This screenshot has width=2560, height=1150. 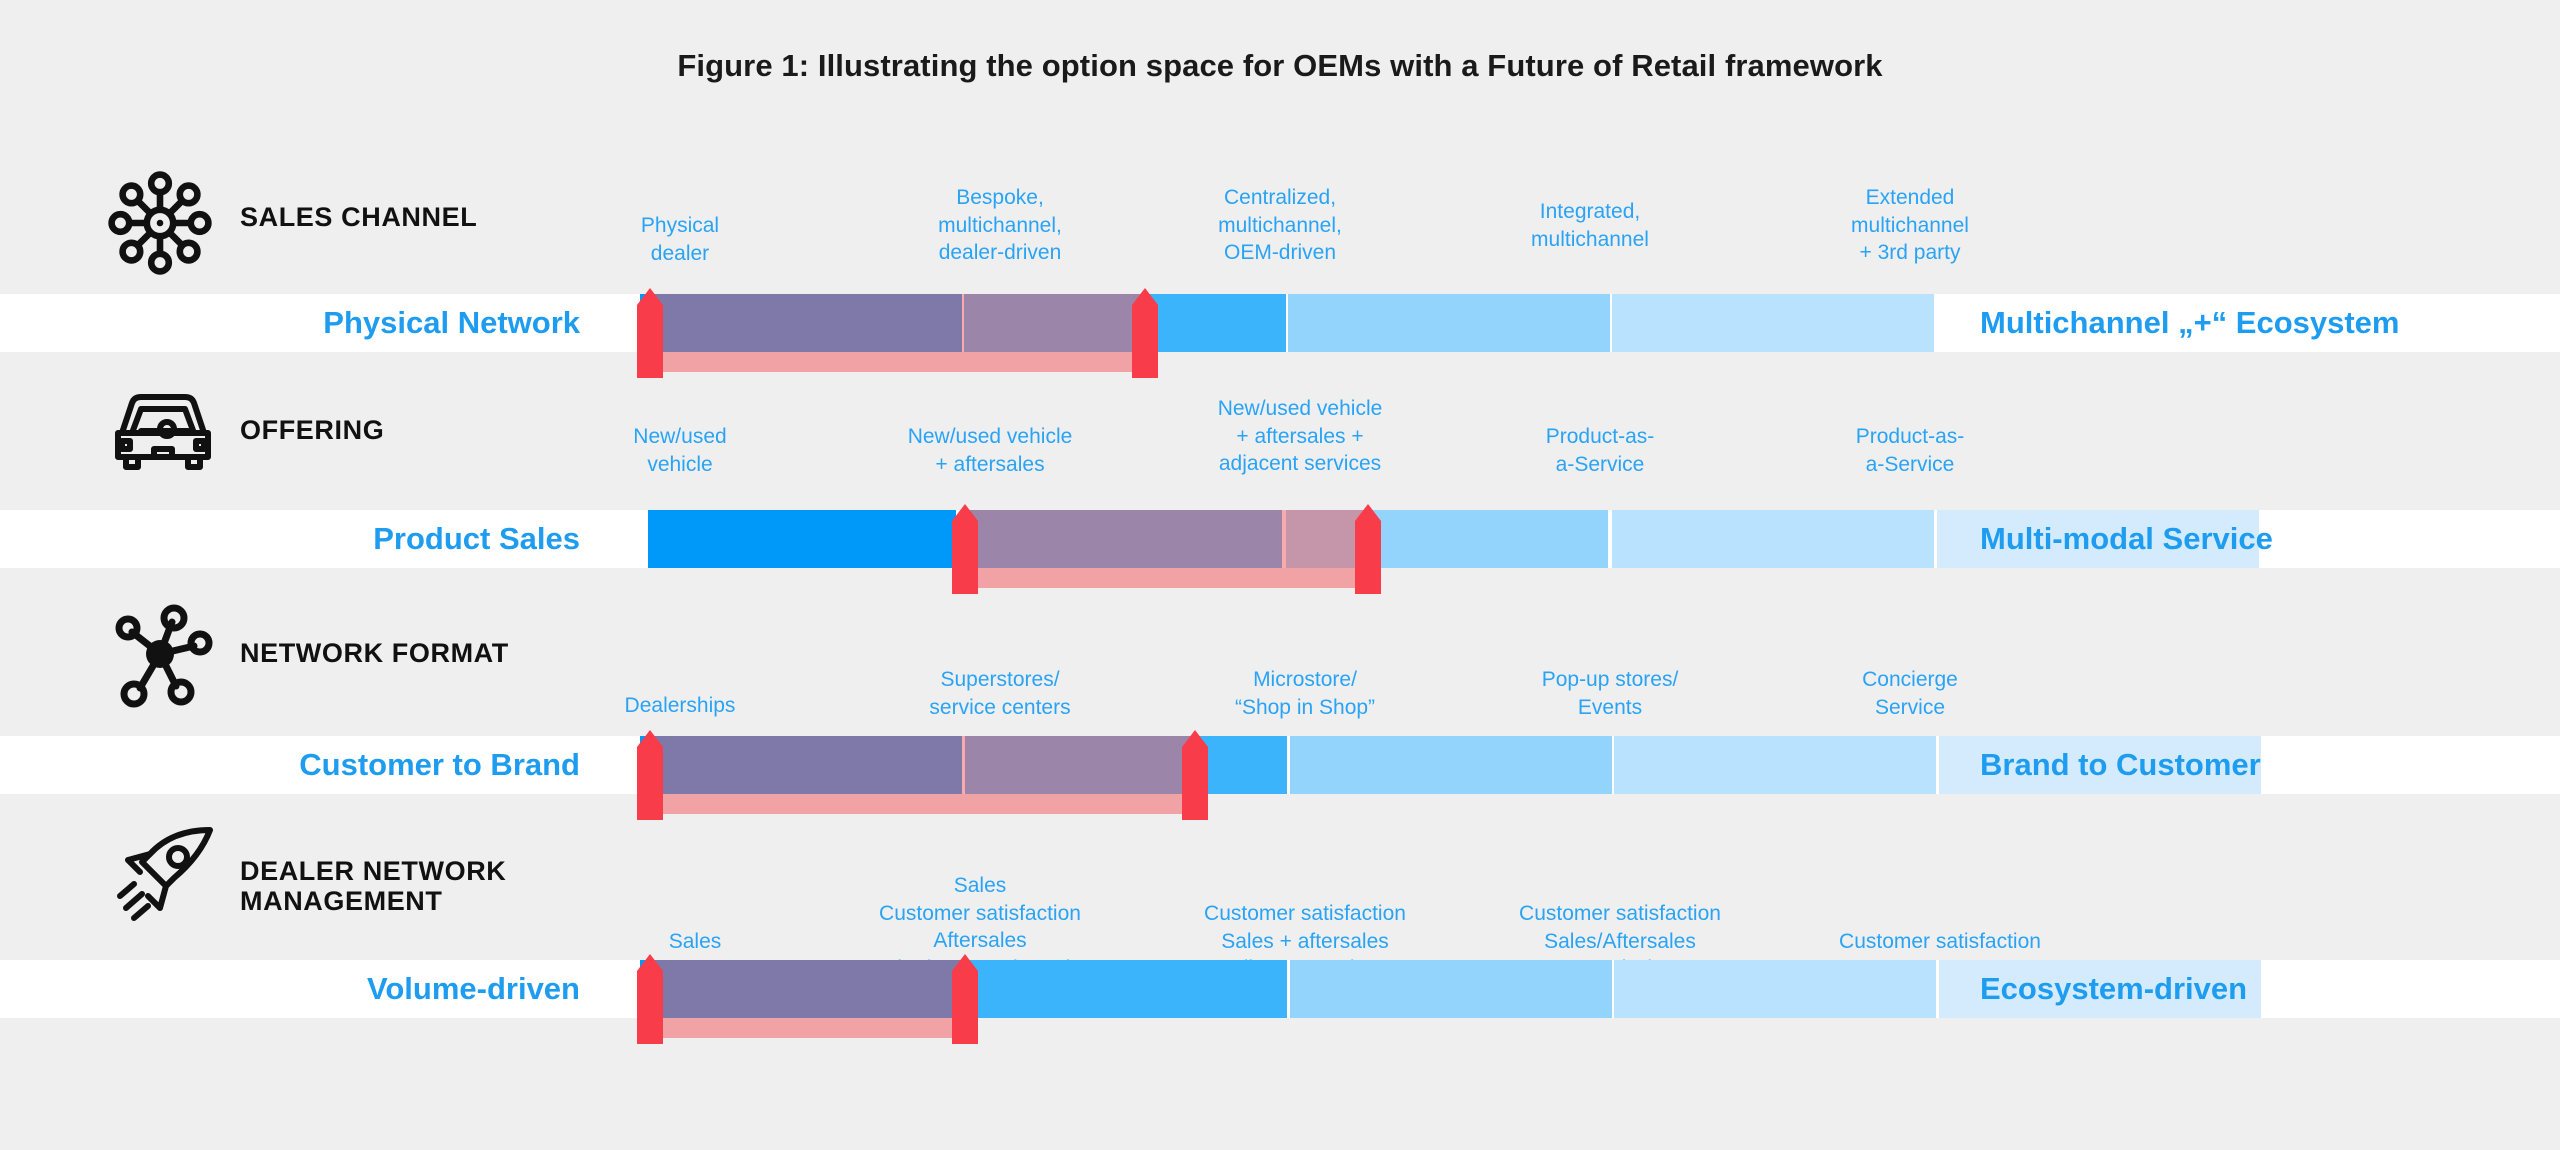 I want to click on scale-left-label: Product Sales, so click(x=476, y=538).